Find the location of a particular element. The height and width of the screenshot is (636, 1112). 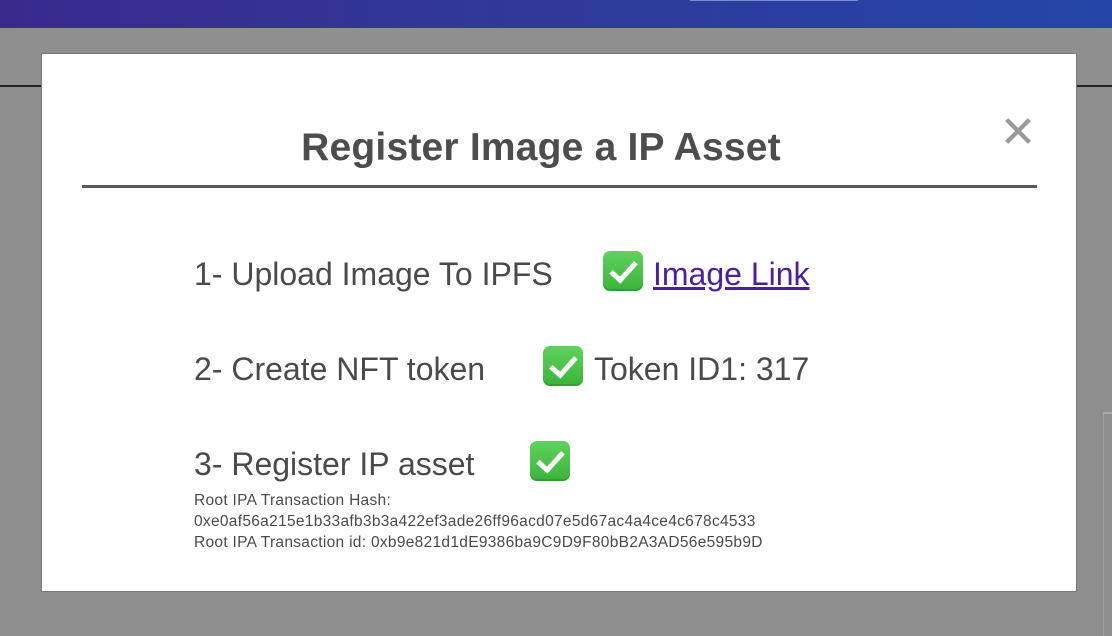

modal-title: Register Image a IP Asset is located at coordinates (541, 147).